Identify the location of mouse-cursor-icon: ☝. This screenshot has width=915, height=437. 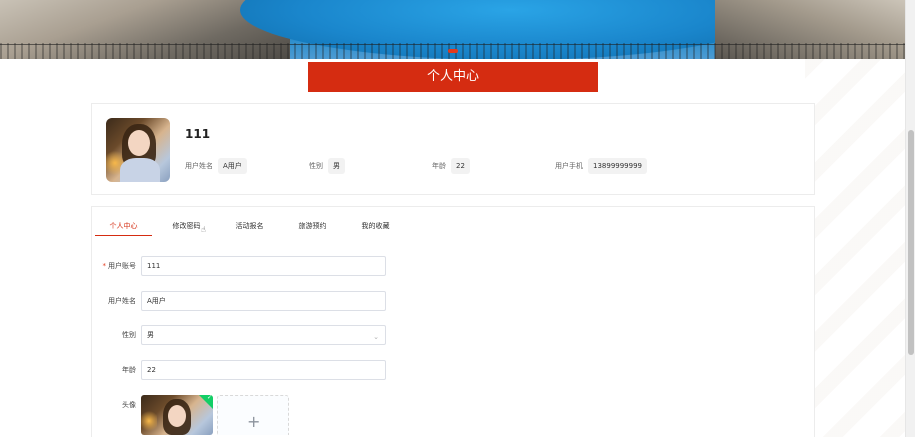
(203, 229).